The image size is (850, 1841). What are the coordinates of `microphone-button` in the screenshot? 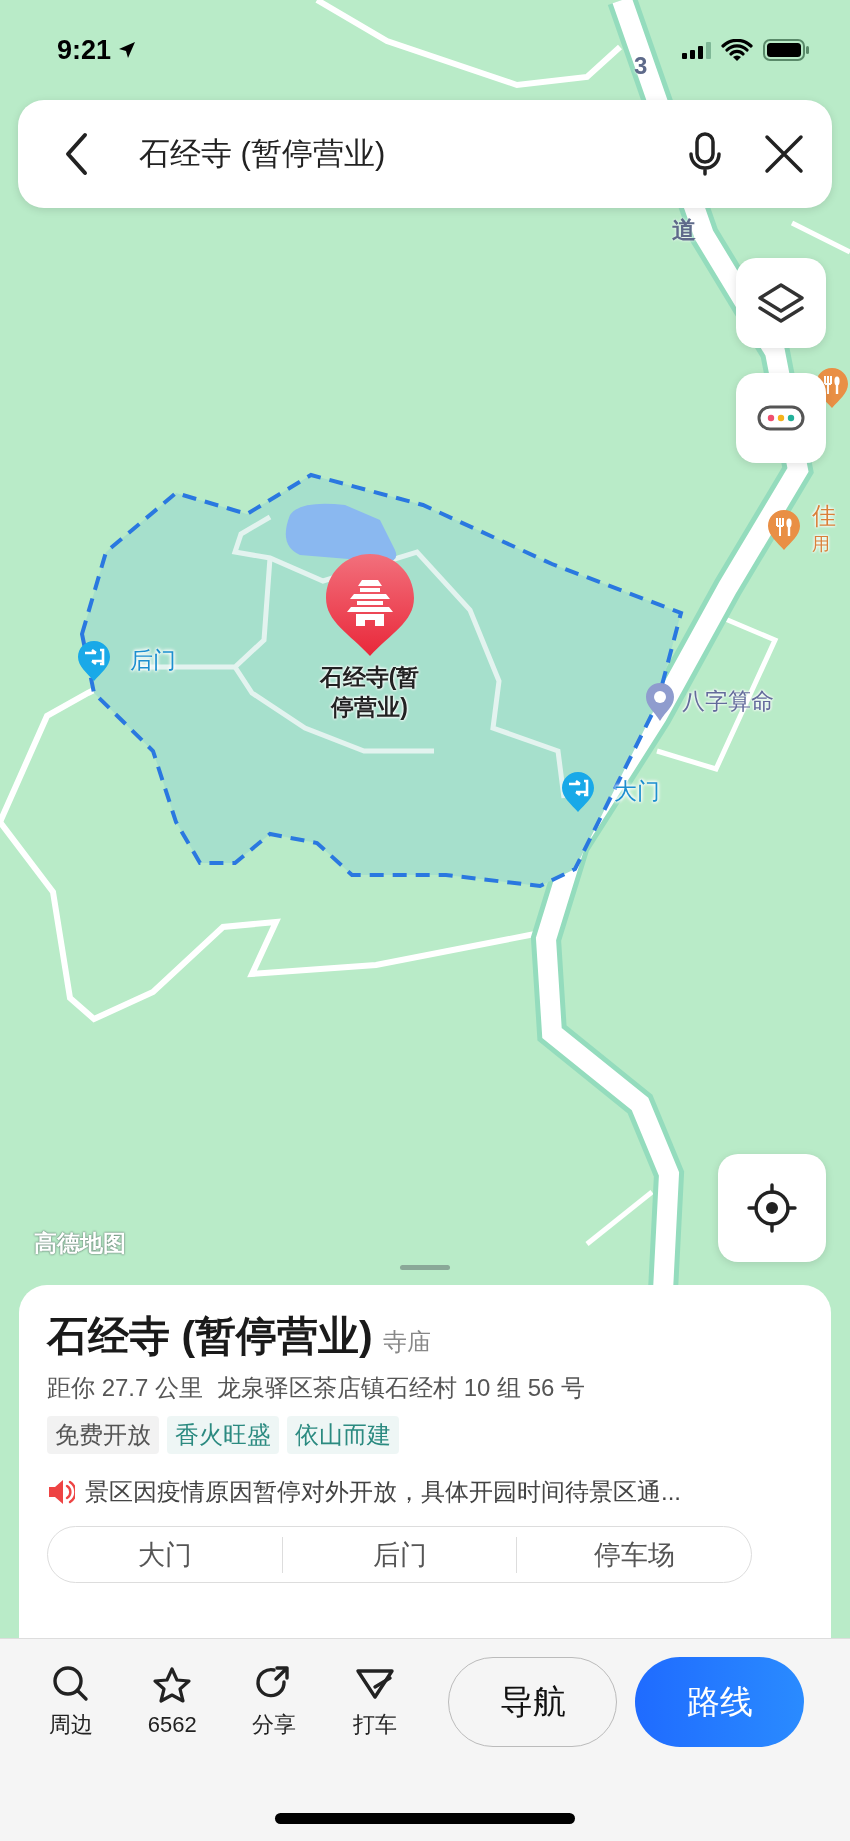 It's located at (705, 154).